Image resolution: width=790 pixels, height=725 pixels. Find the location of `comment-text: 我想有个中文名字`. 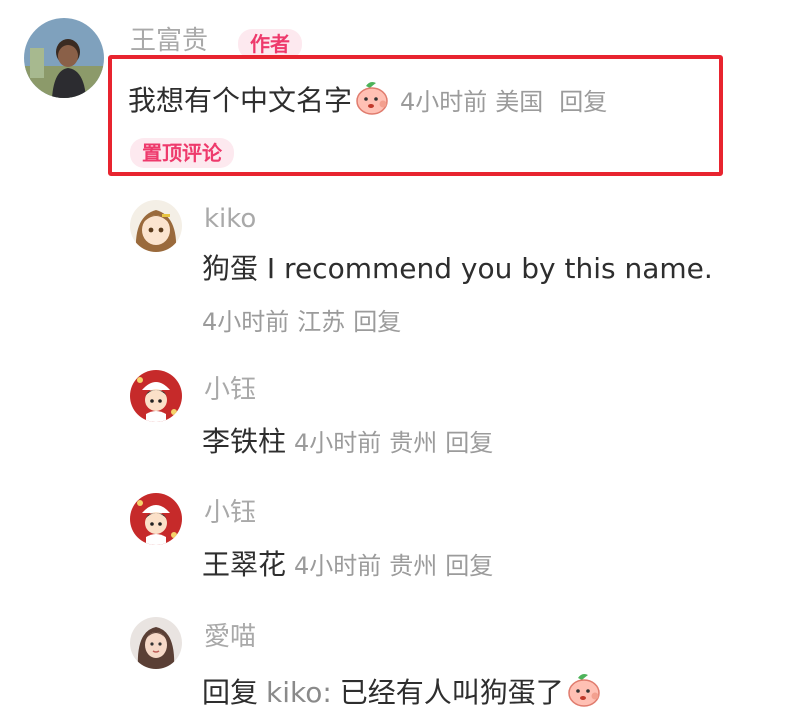

comment-text: 我想有个中文名字 is located at coordinates (240, 100).